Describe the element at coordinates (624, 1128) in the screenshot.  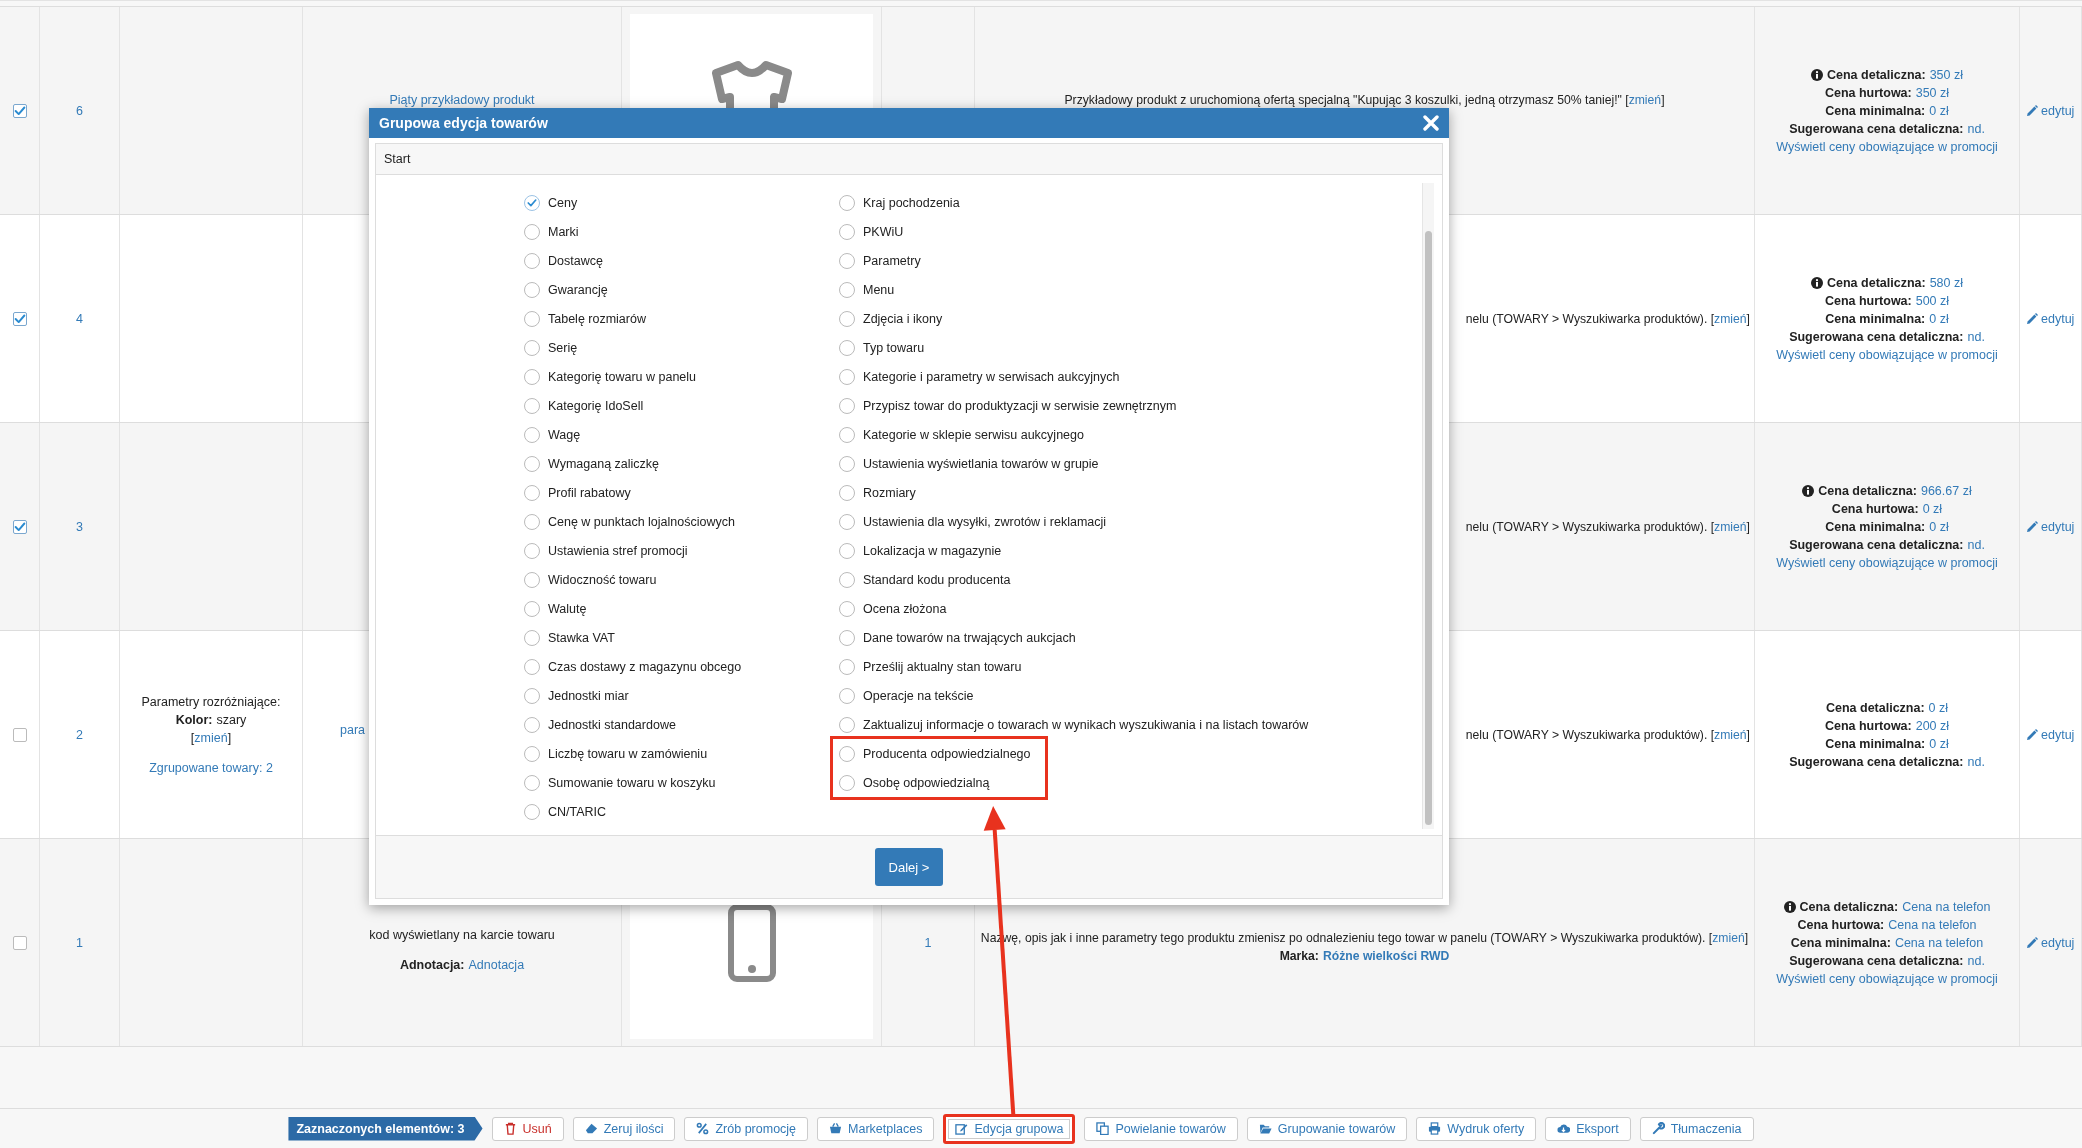
I see `toolbar-button: Zeruj ilości` at that location.